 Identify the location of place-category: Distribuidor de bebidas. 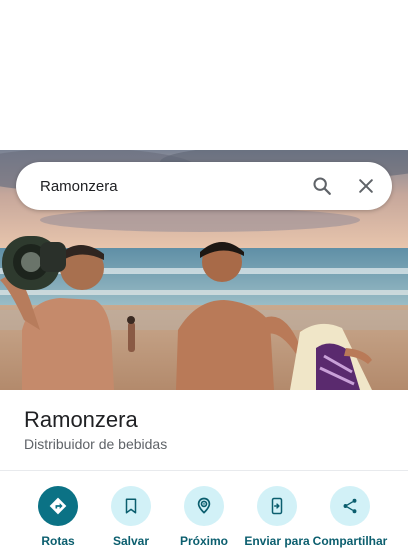
(96, 444).